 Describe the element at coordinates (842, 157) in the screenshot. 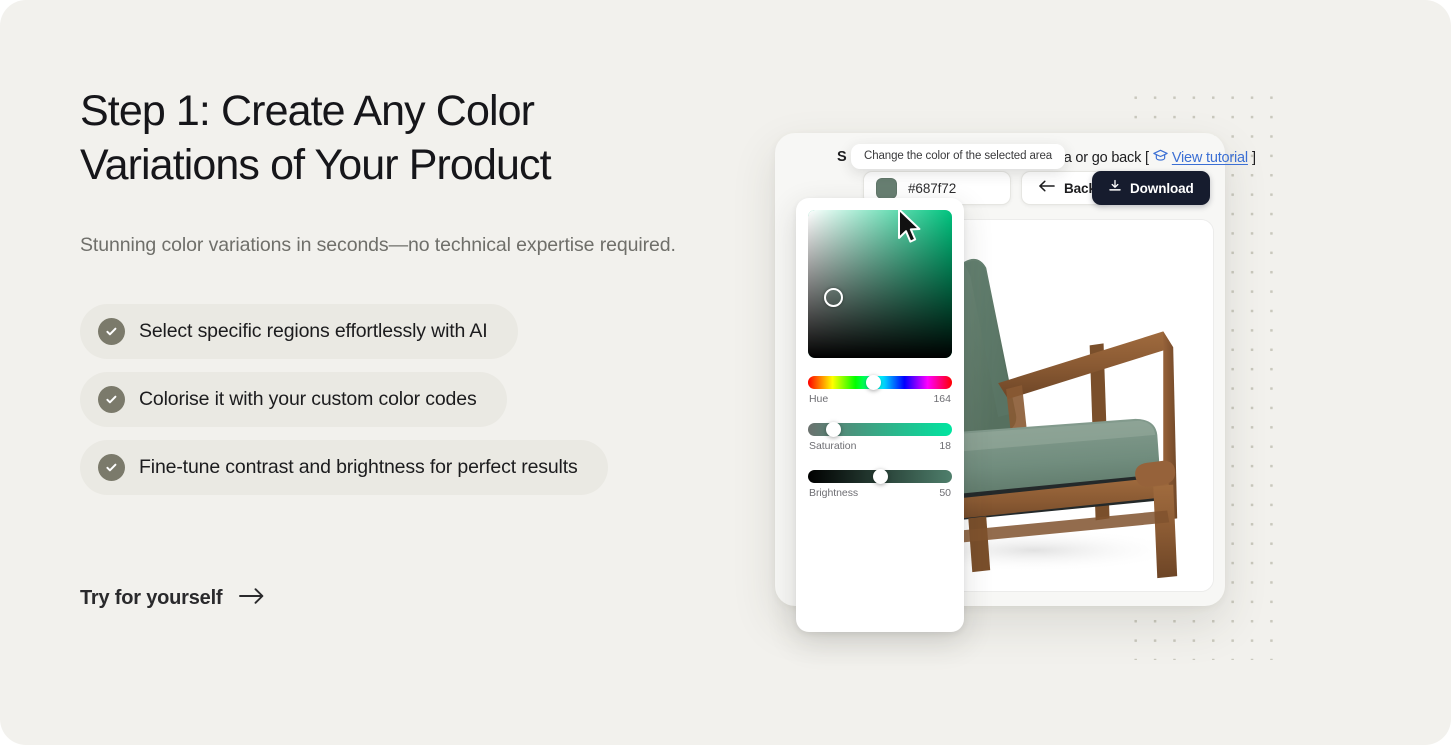

I see `hint-prefix-text: S` at that location.